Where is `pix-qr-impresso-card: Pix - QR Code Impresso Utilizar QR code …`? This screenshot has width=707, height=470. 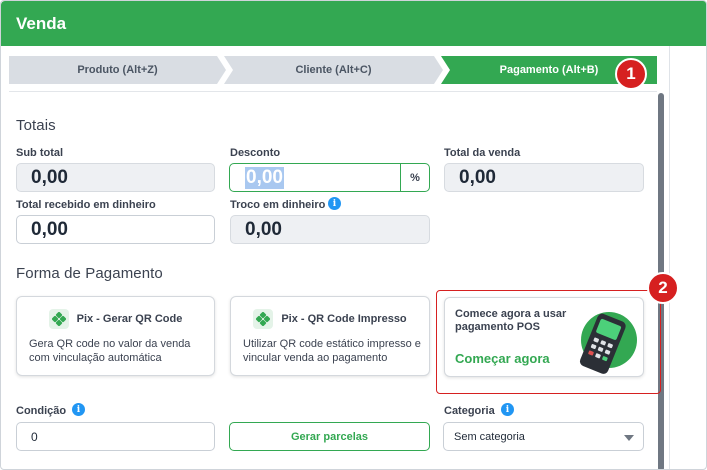 pix-qr-impresso-card: Pix - QR Code Impresso Utilizar QR code … is located at coordinates (330, 336).